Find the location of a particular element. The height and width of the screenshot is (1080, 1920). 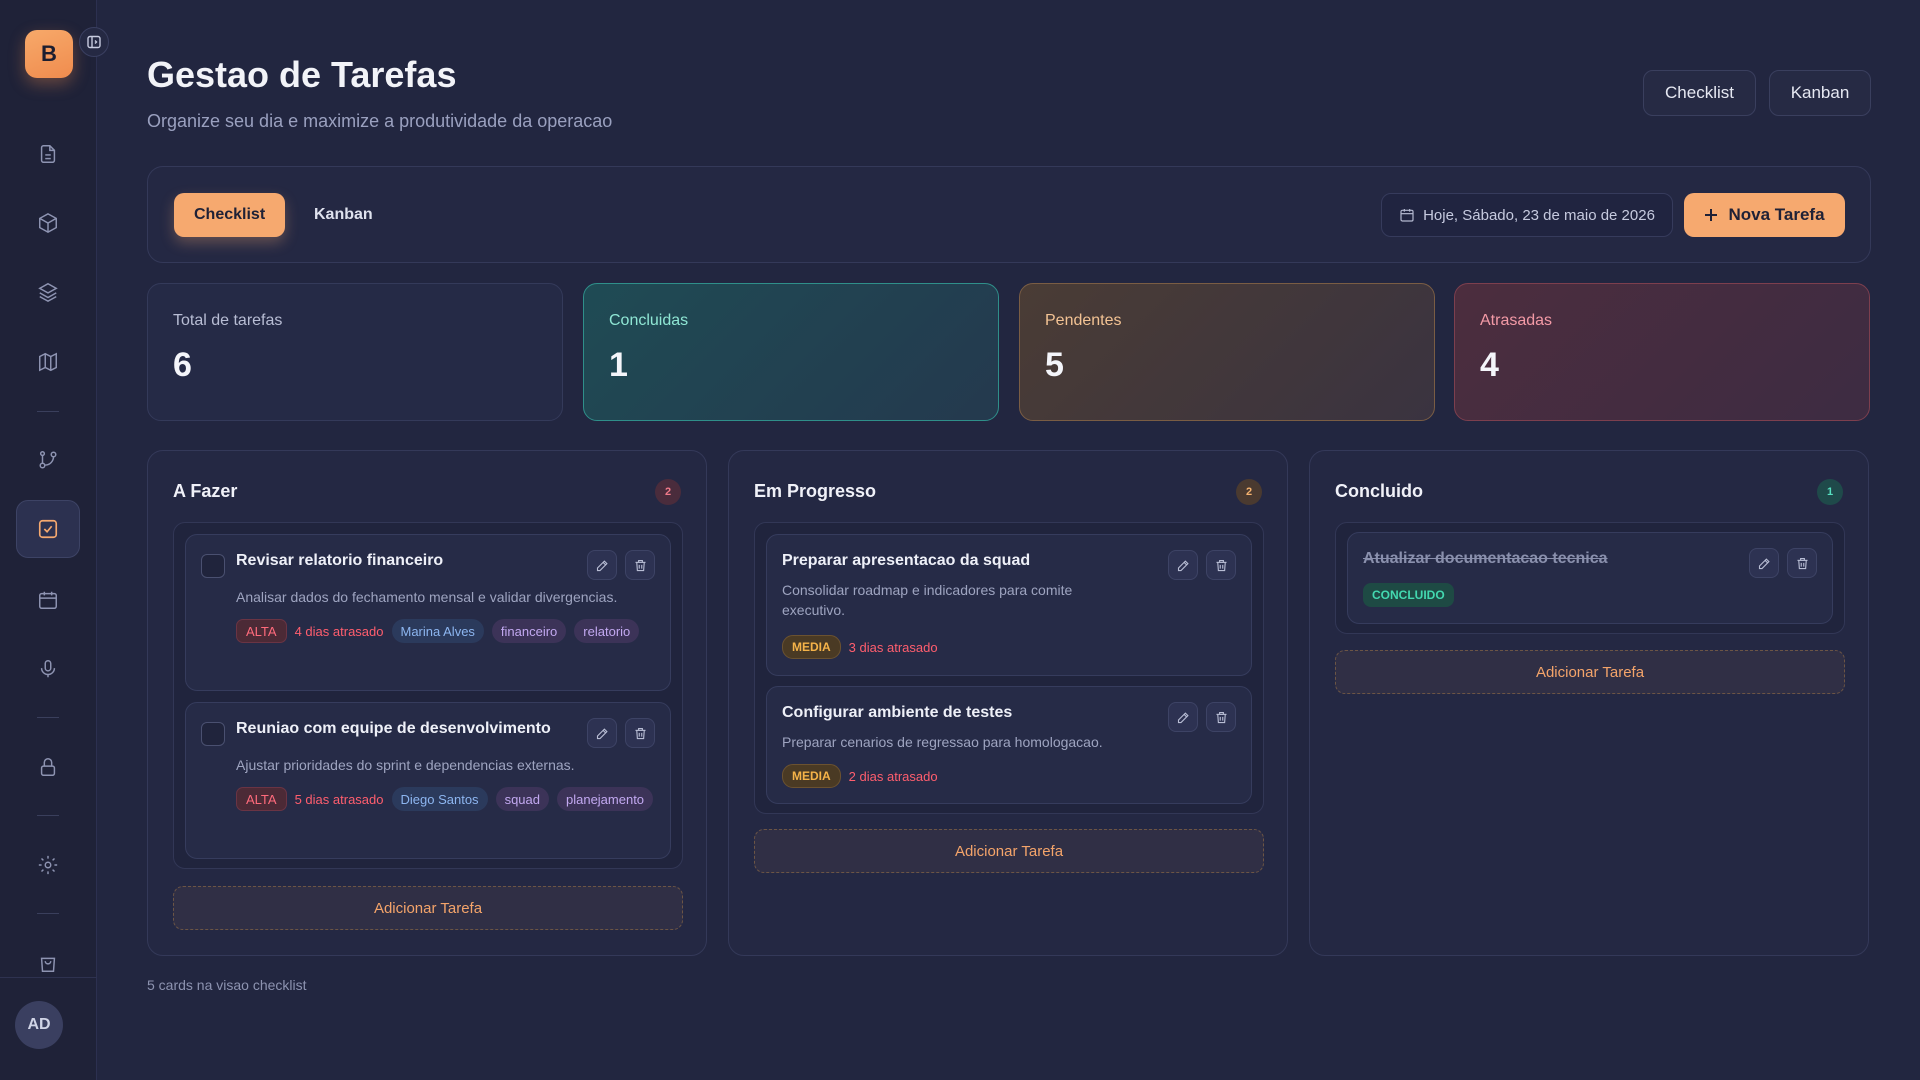

sidebar: B AD is located at coordinates (54, 540).